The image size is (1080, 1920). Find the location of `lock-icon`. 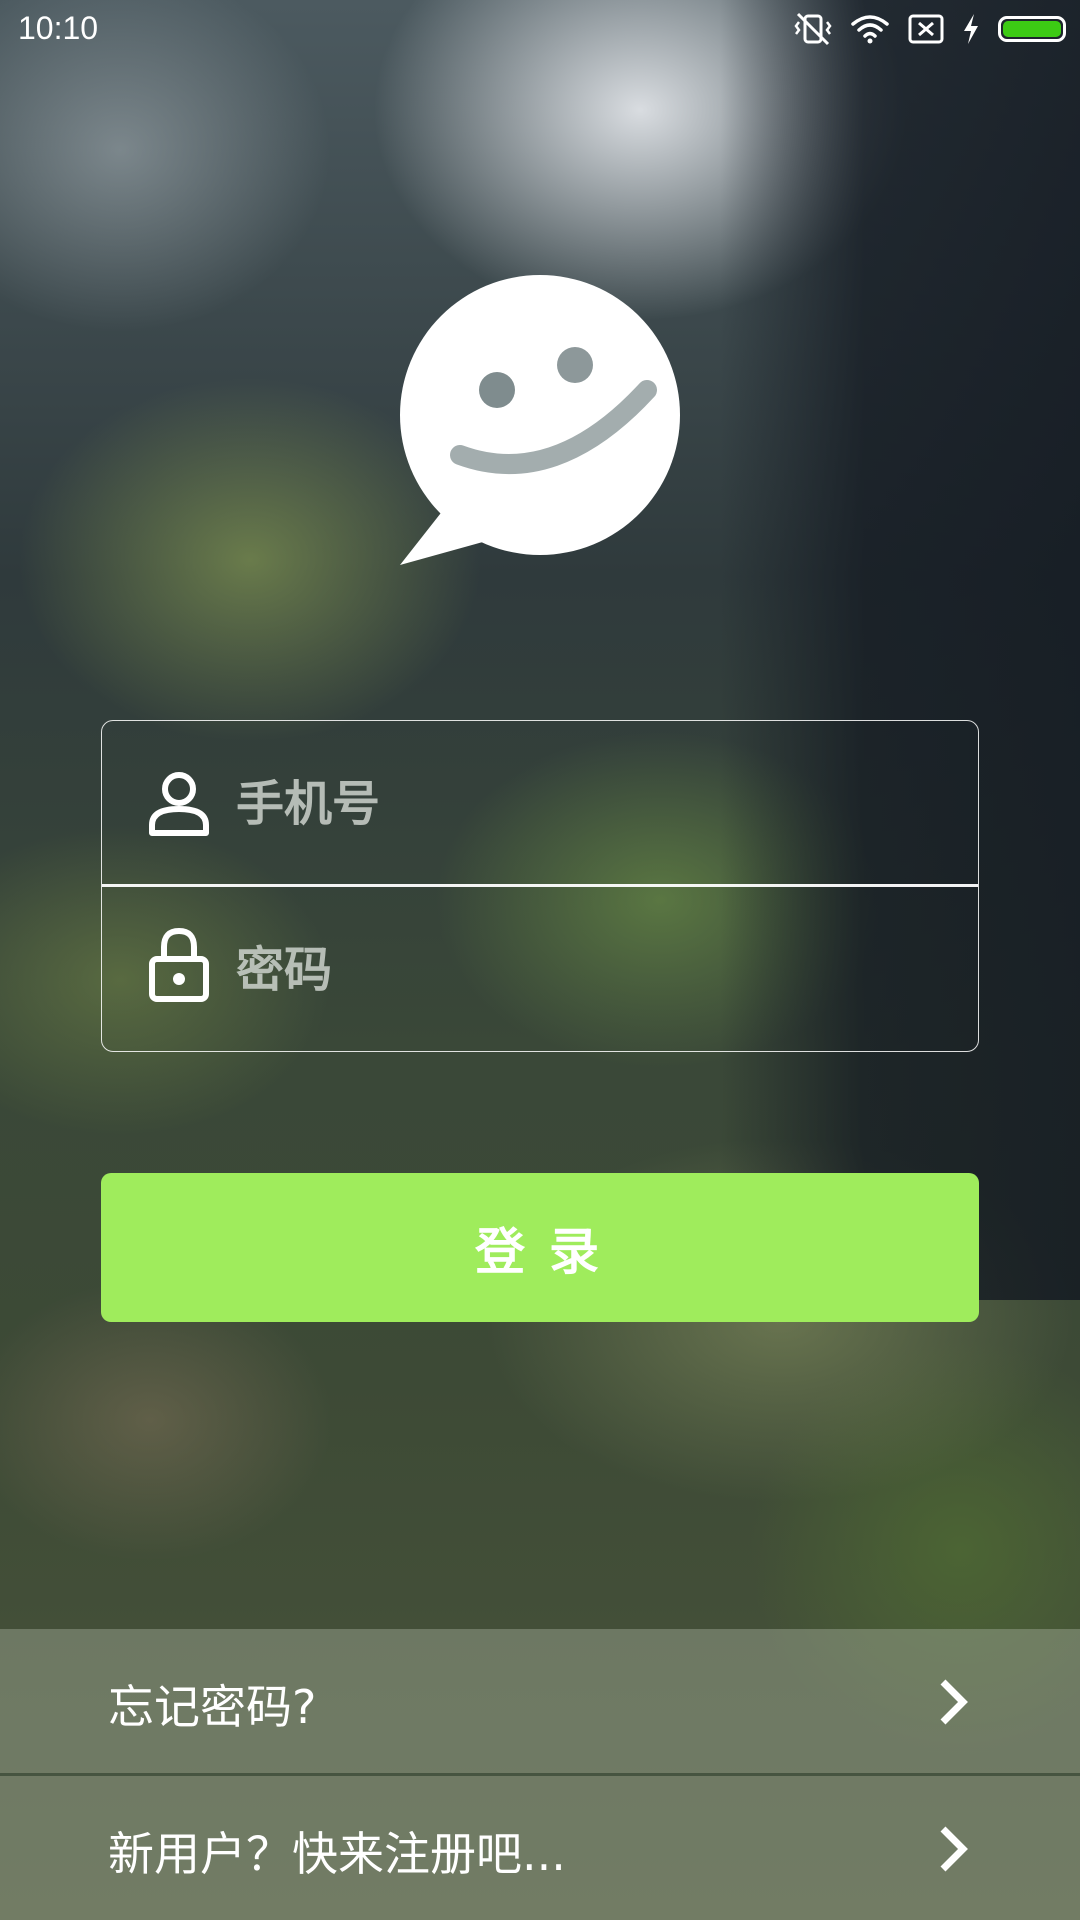

lock-icon is located at coordinates (179, 964).